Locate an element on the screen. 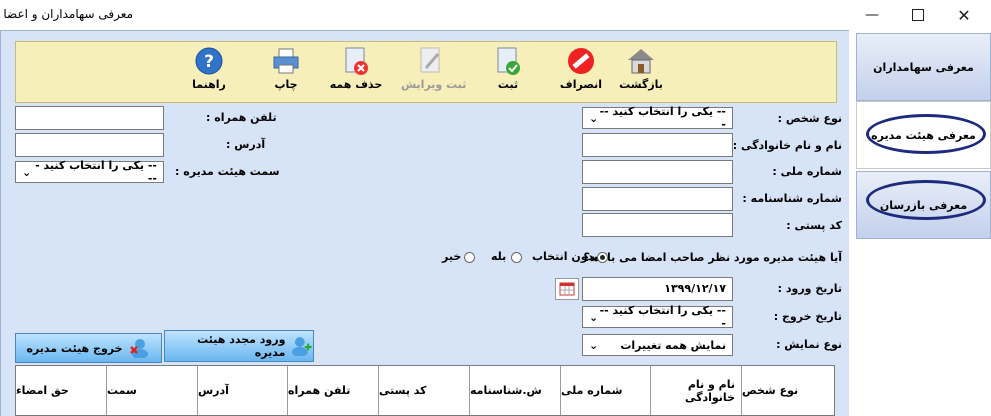 Image resolution: width=991 pixels, height=416 pixels. nav-shareholders: معرفی سهامداران is located at coordinates (923, 67).